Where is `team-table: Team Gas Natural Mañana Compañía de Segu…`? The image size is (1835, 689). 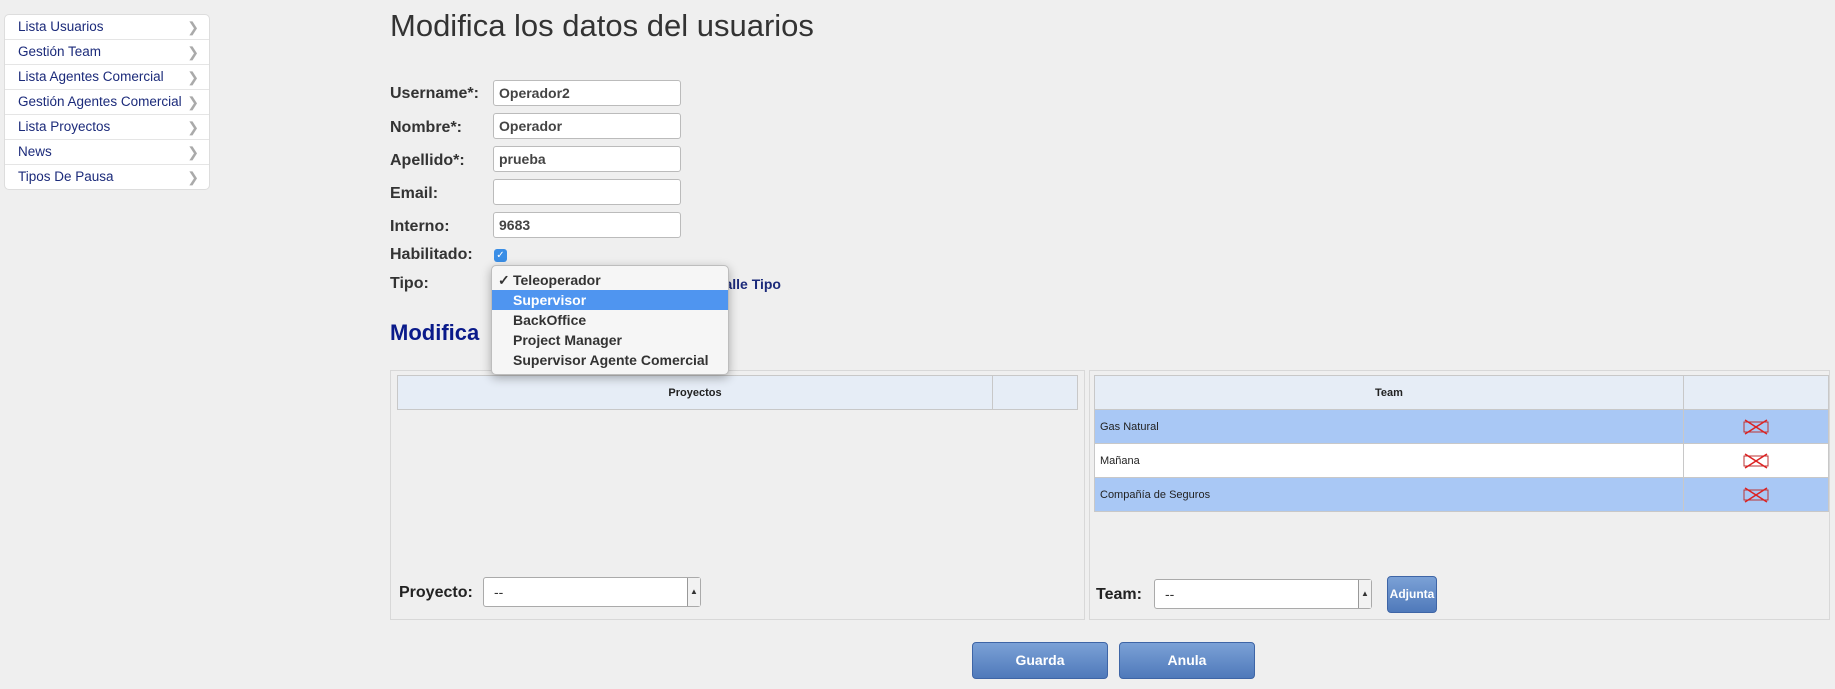 team-table: Team Gas Natural Mañana Compañía de Segu… is located at coordinates (1461, 443).